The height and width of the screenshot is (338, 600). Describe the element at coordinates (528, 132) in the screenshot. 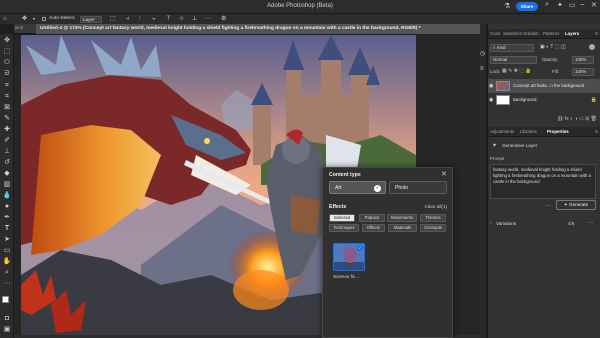

I see `tab-libraries: Libraries` at that location.